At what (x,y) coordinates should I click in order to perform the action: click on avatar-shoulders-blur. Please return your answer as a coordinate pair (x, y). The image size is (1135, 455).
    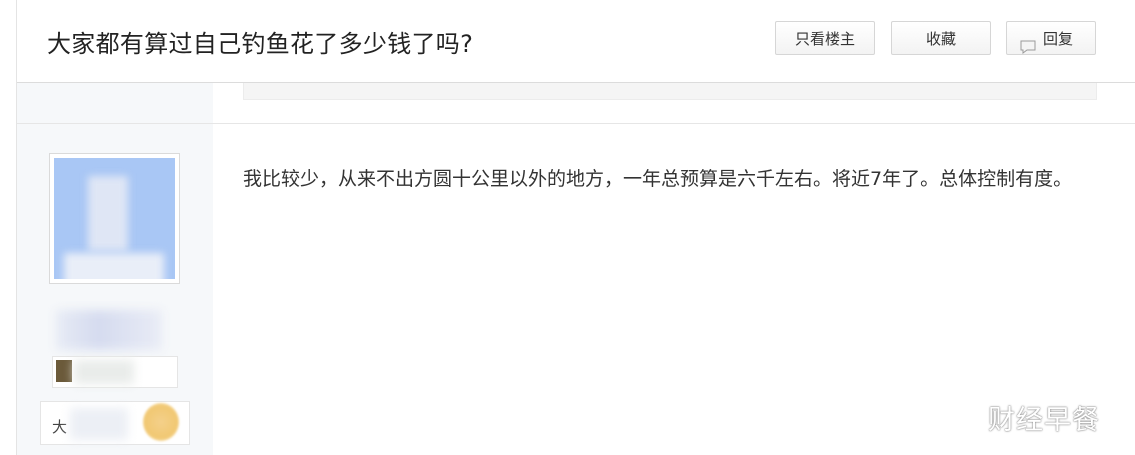
    Looking at the image, I should click on (114, 266).